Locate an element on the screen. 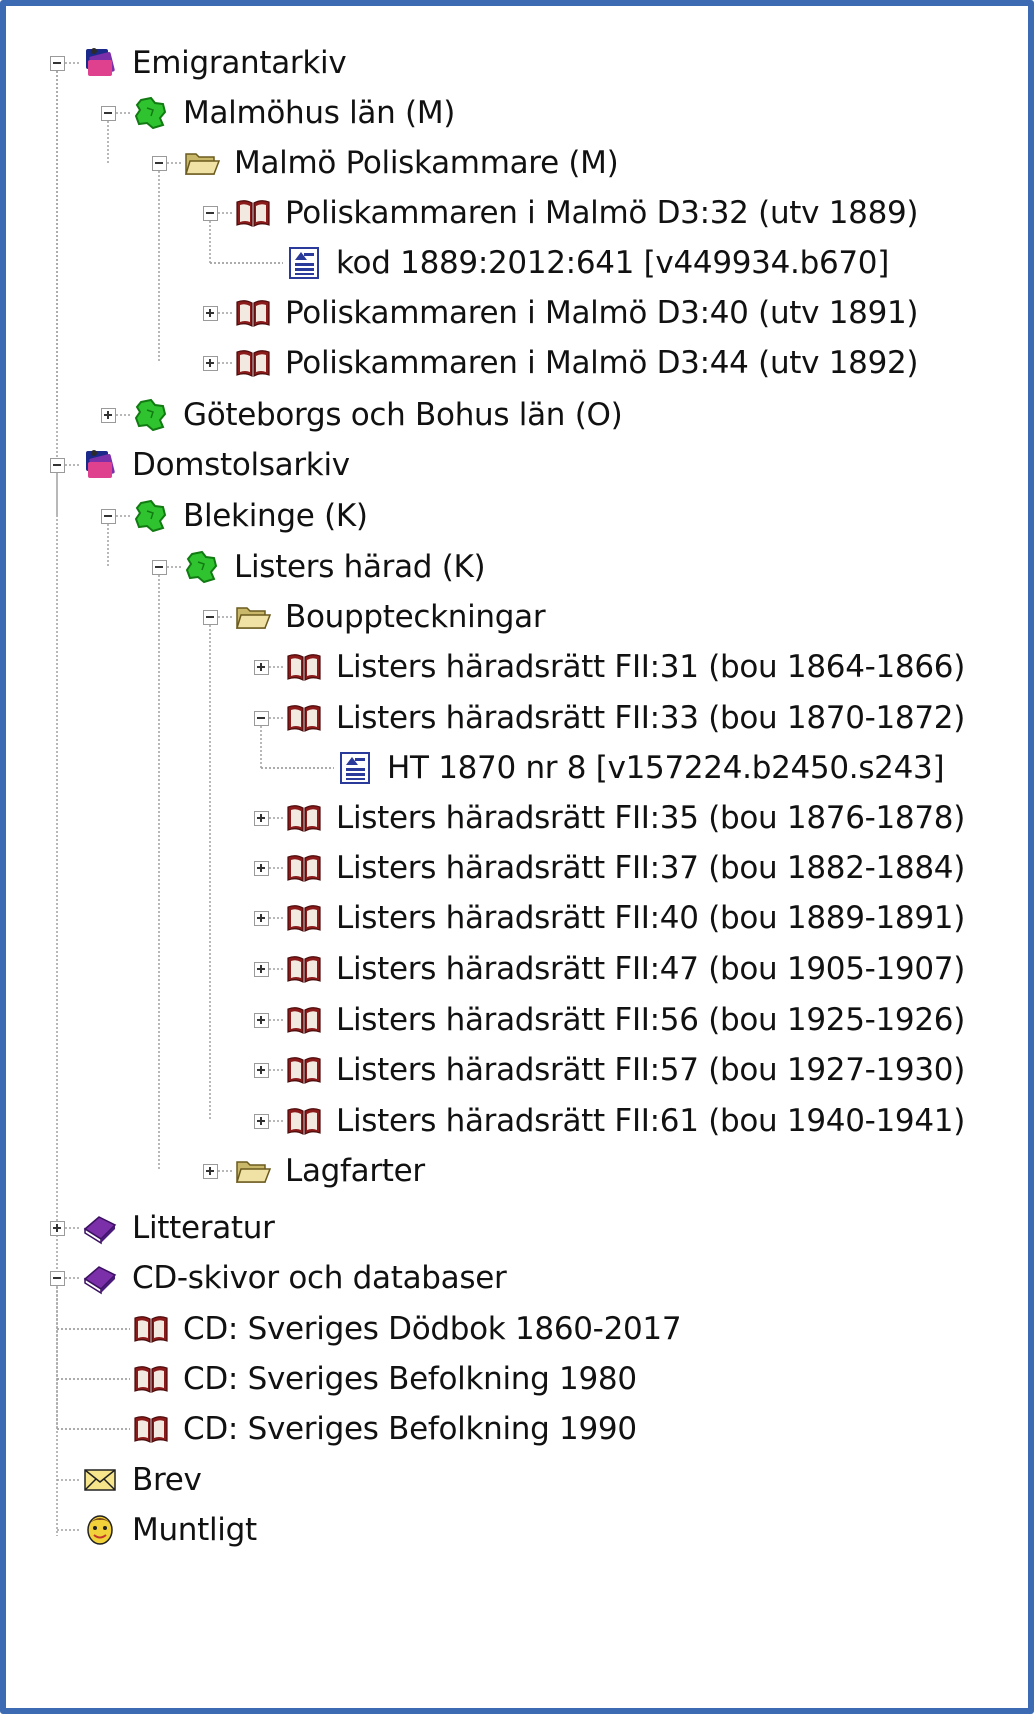  tree-node-muntligt: Muntligt is located at coordinates (169, 1530).